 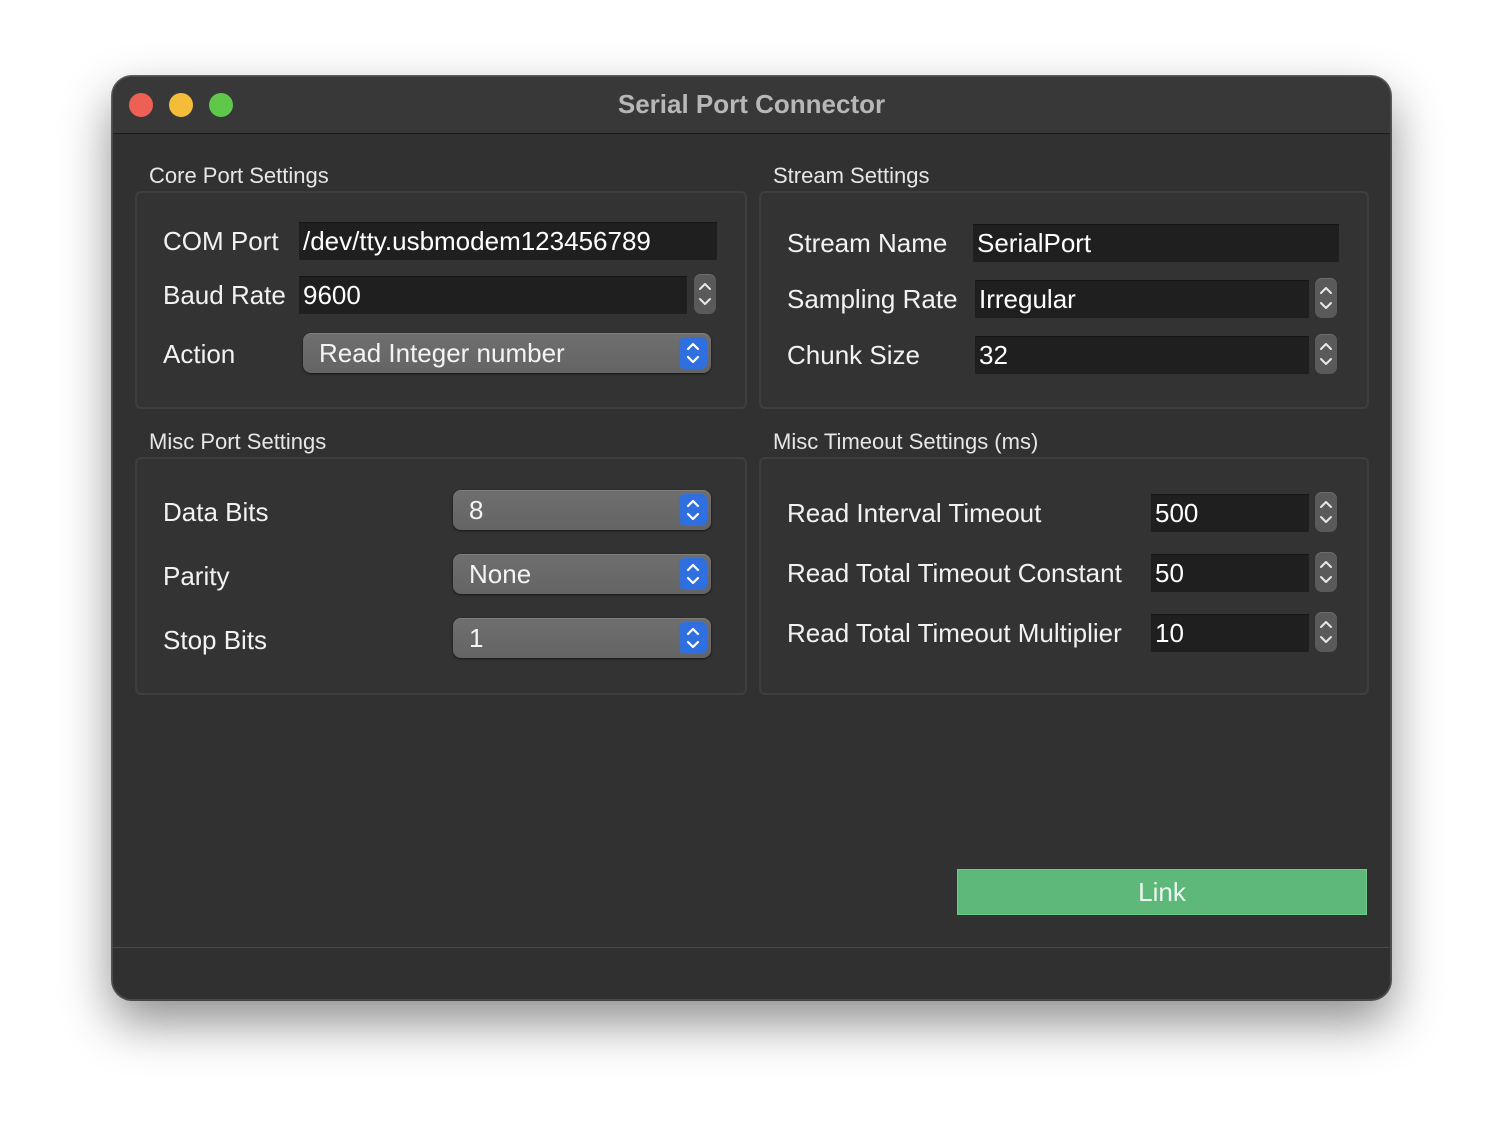 I want to click on data-bits-select: 8, so click(x=582, y=510).